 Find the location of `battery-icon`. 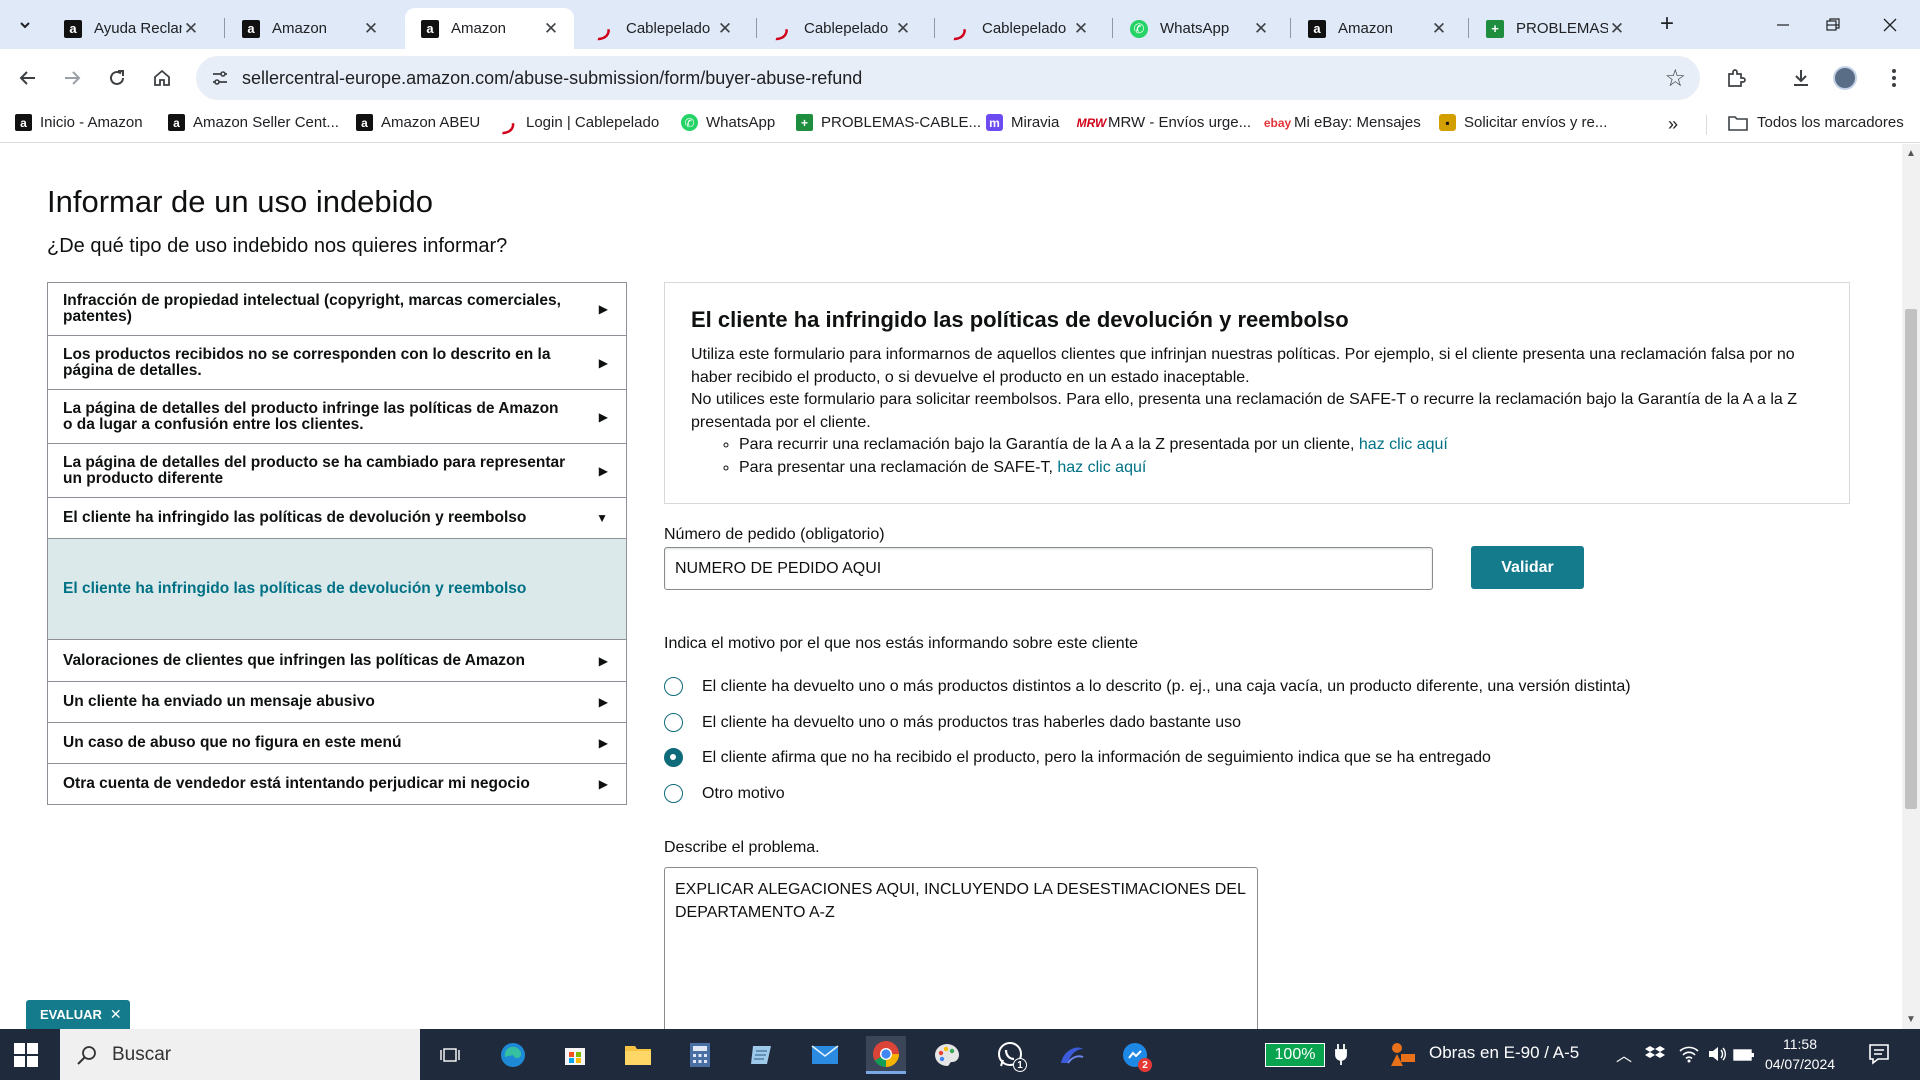

battery-icon is located at coordinates (1744, 1057).